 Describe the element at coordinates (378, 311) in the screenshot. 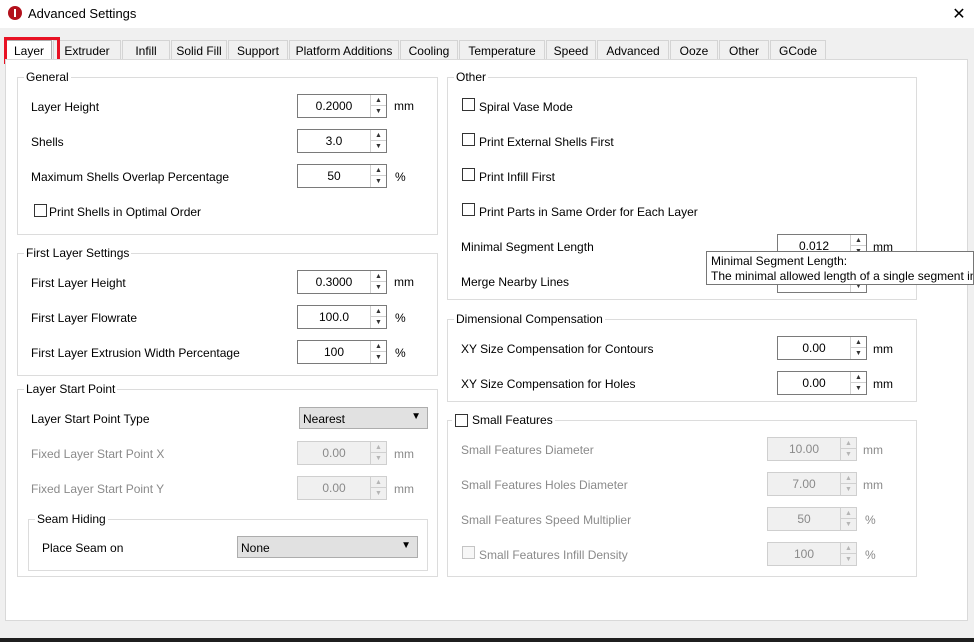

I see `first-layer-flowrate-up-icon: ▲` at that location.